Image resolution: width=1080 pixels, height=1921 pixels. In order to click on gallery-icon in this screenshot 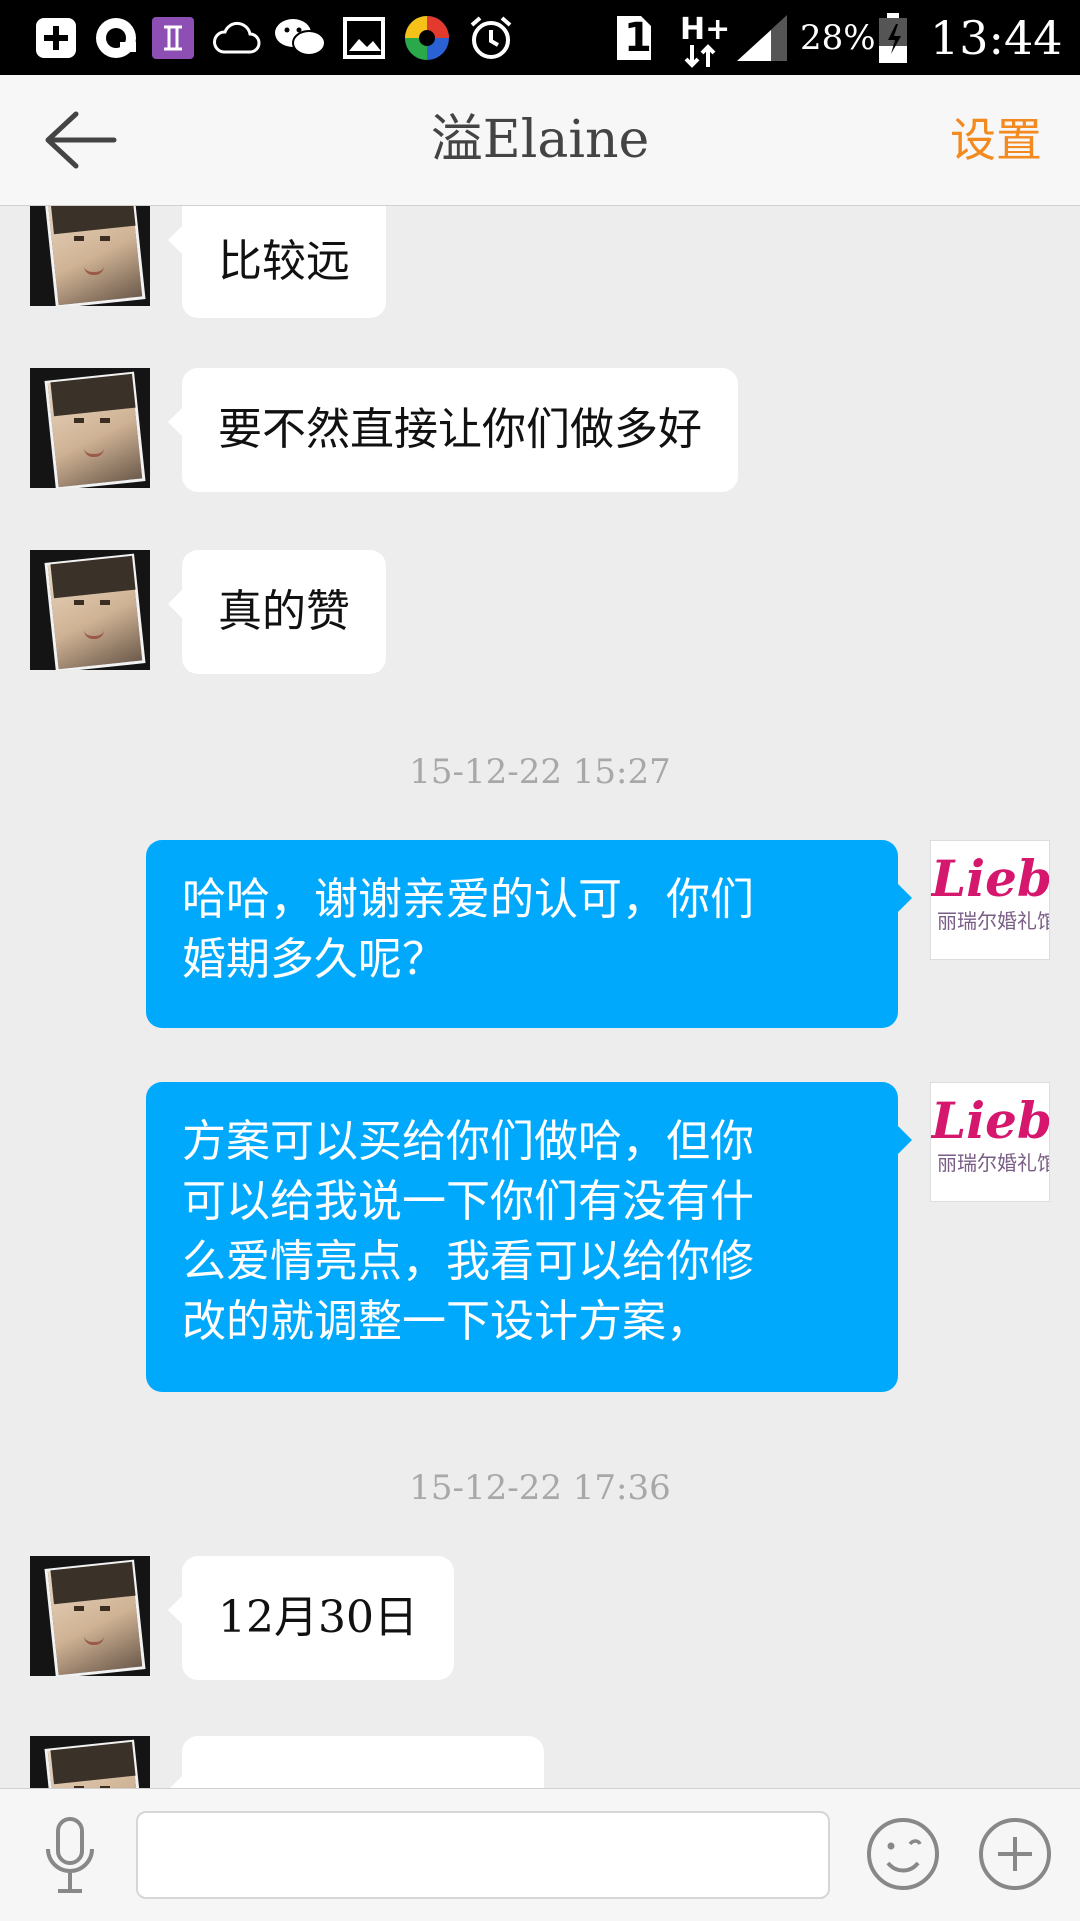, I will do `click(364, 38)`.